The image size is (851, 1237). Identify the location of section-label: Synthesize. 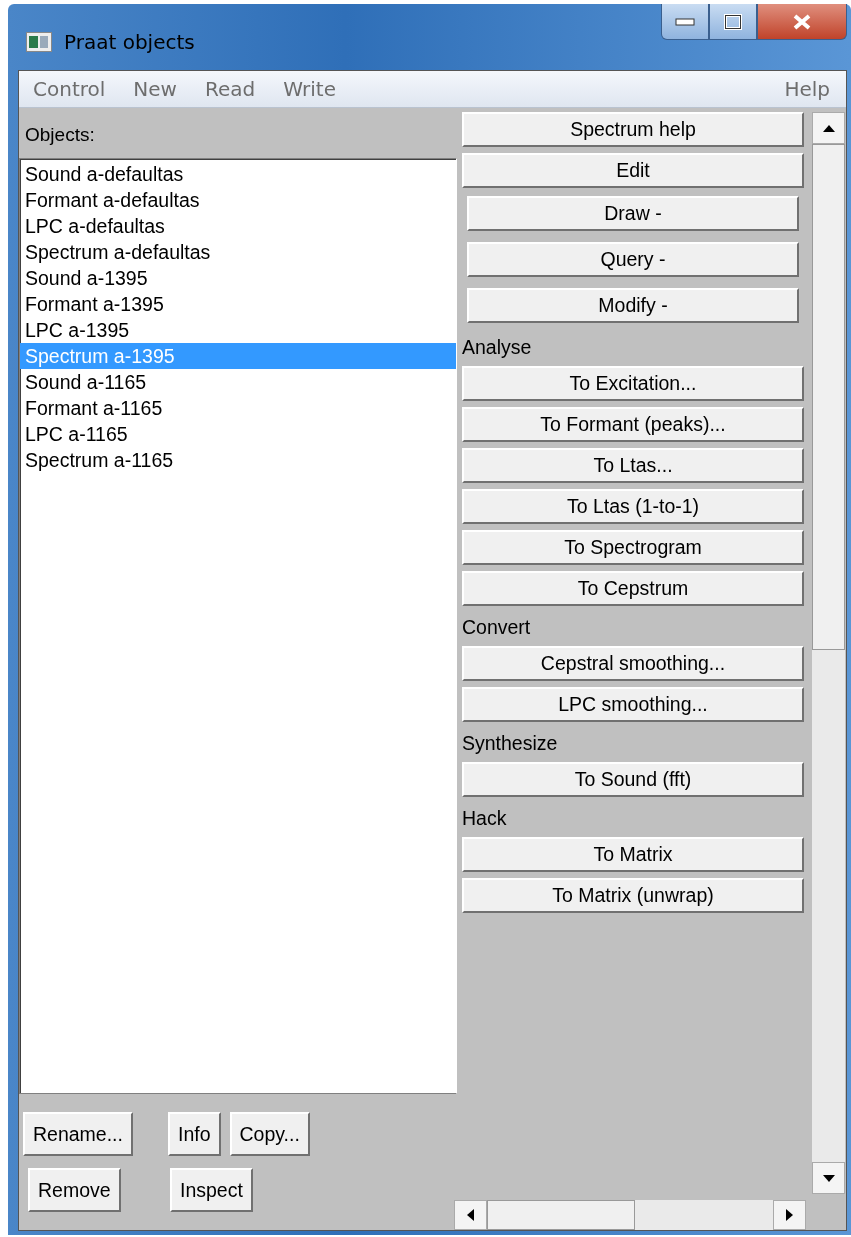
(510, 743).